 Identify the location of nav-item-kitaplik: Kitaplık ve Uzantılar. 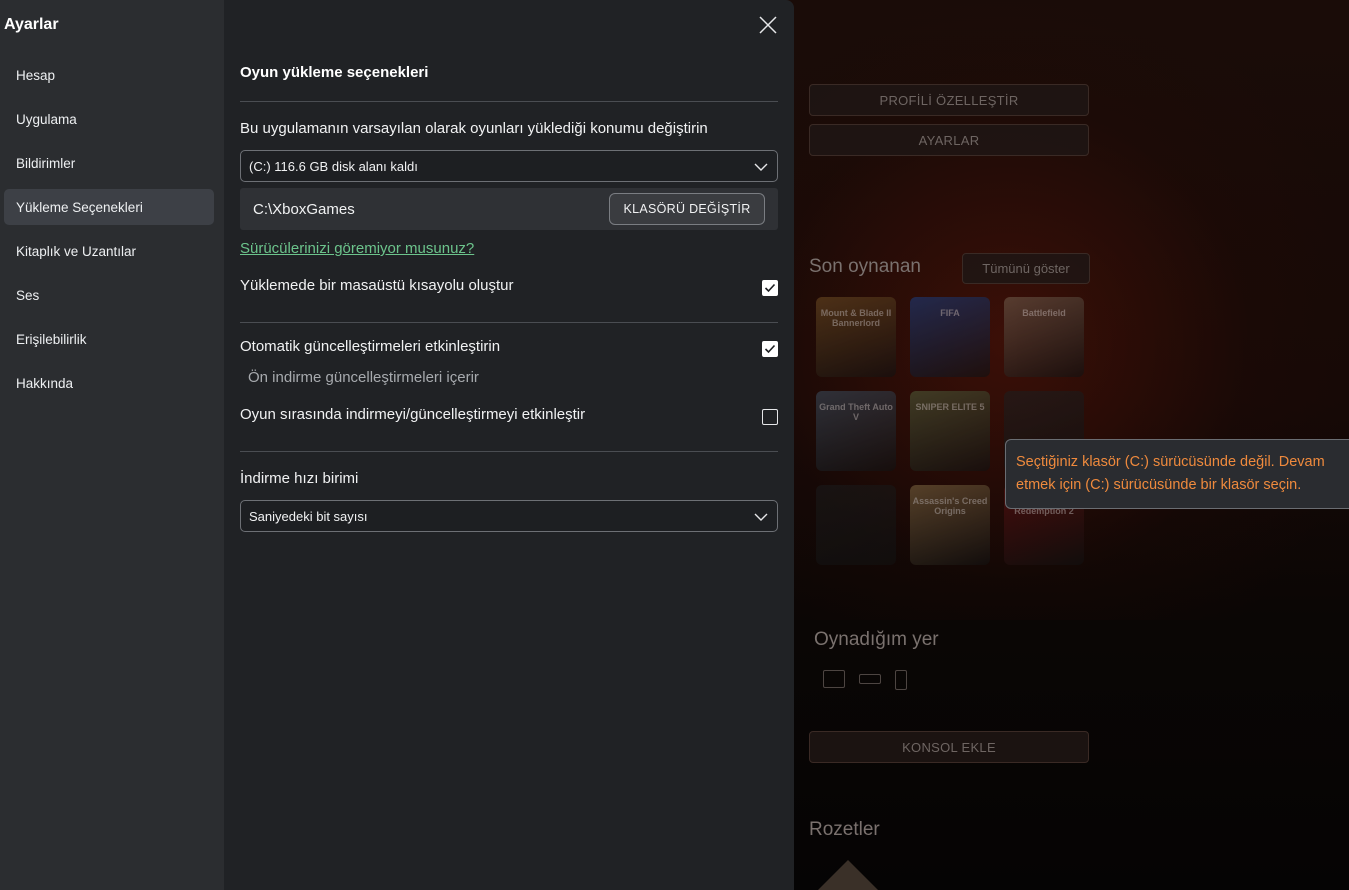
(109, 251).